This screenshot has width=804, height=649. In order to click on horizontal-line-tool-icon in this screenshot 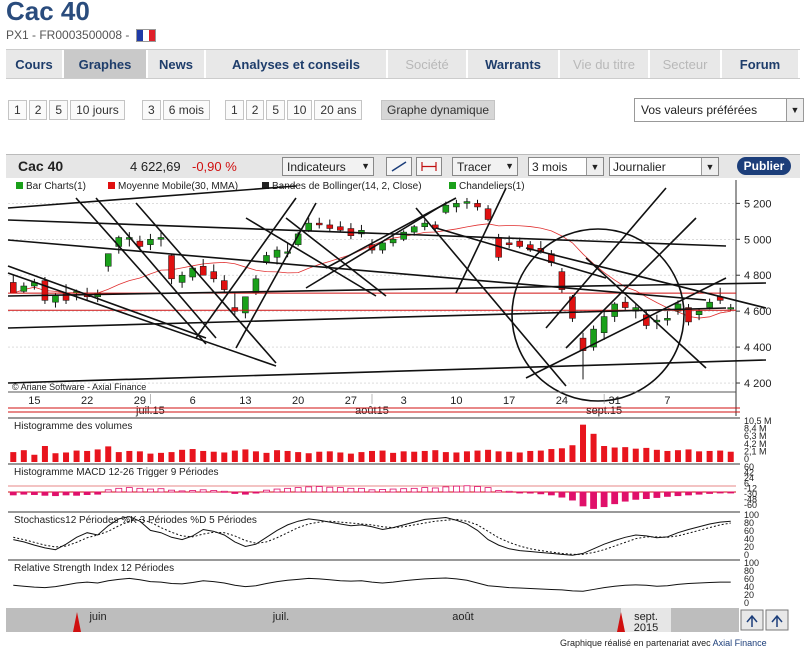, I will do `click(429, 166)`.